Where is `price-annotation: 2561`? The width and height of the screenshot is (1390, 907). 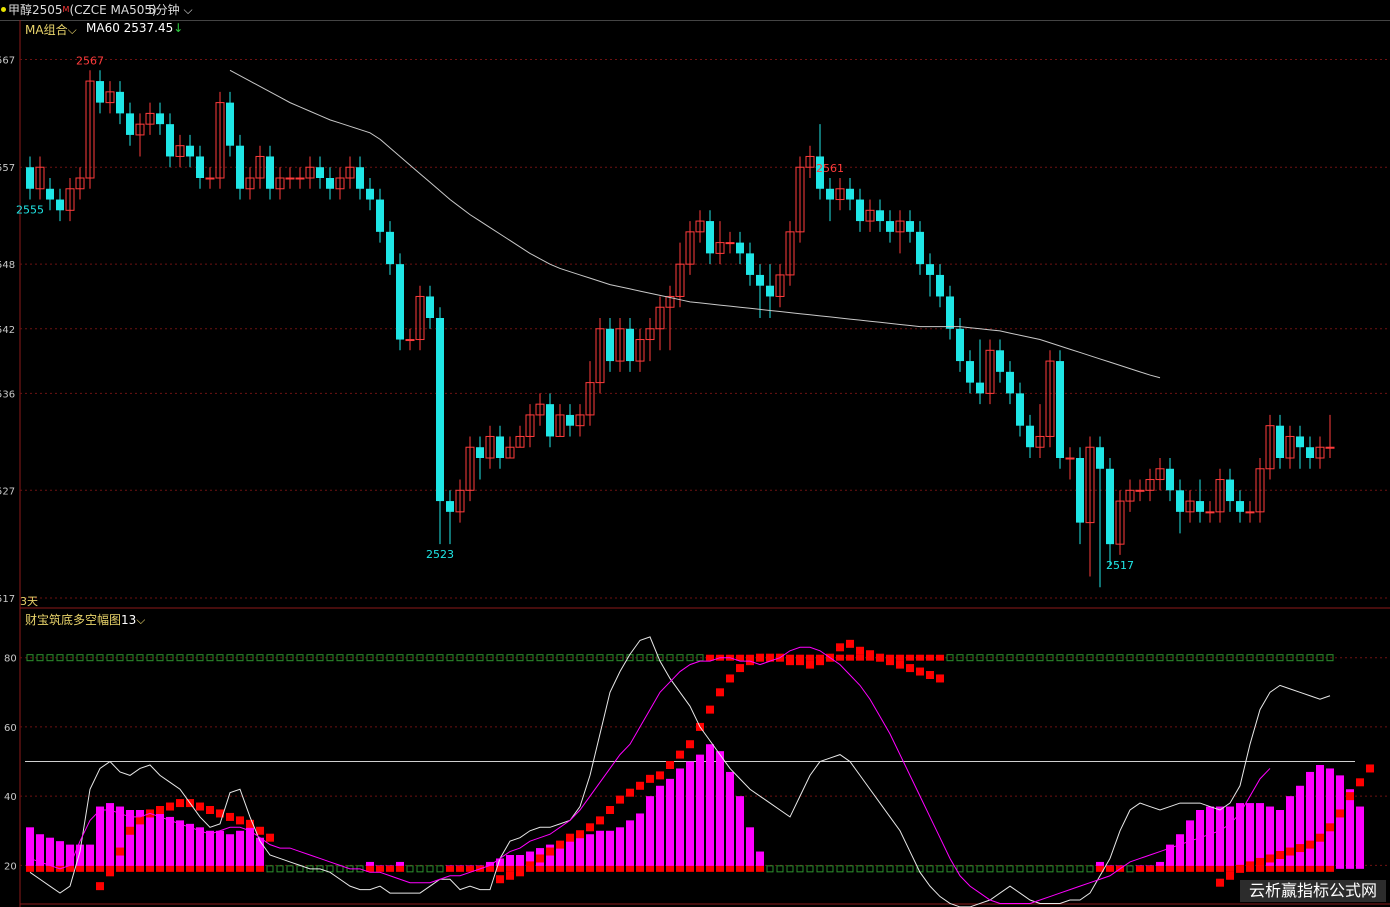 price-annotation: 2561 is located at coordinates (830, 168).